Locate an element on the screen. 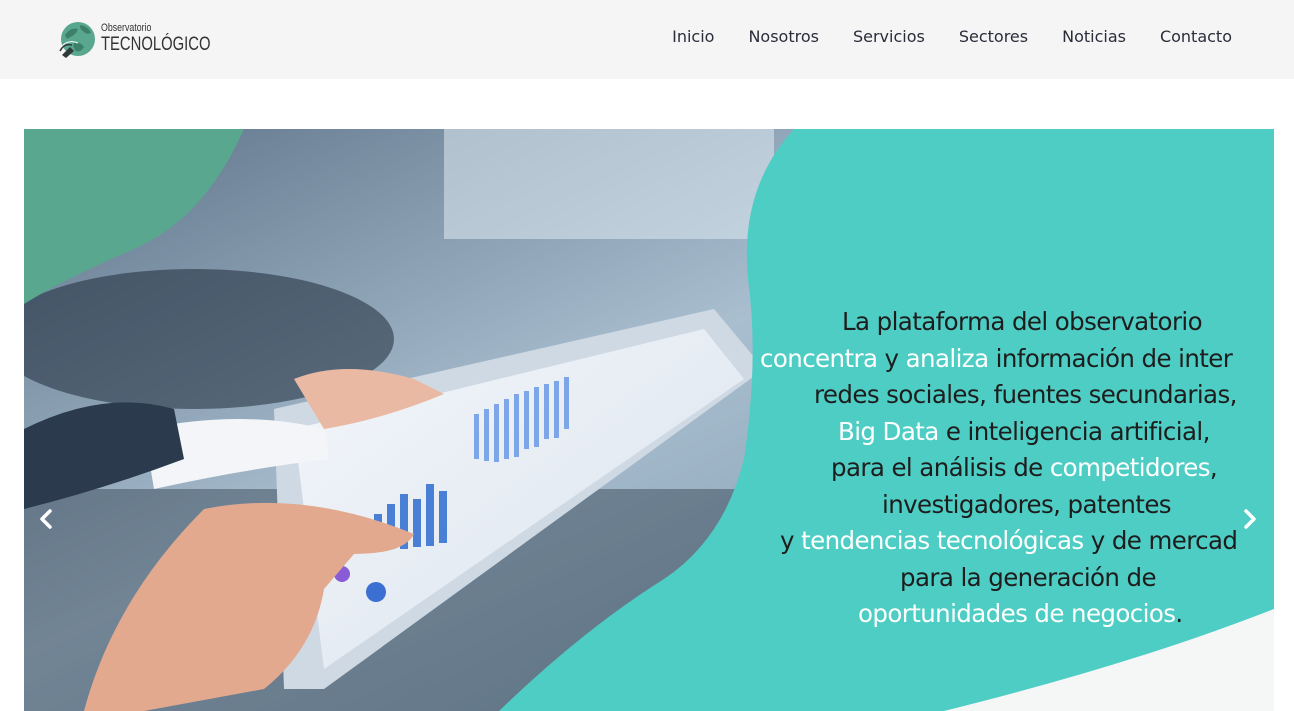 The width and height of the screenshot is (1294, 711). hero-caption-line: Big Data e inteligencia artificial, is located at coordinates (1017, 432).